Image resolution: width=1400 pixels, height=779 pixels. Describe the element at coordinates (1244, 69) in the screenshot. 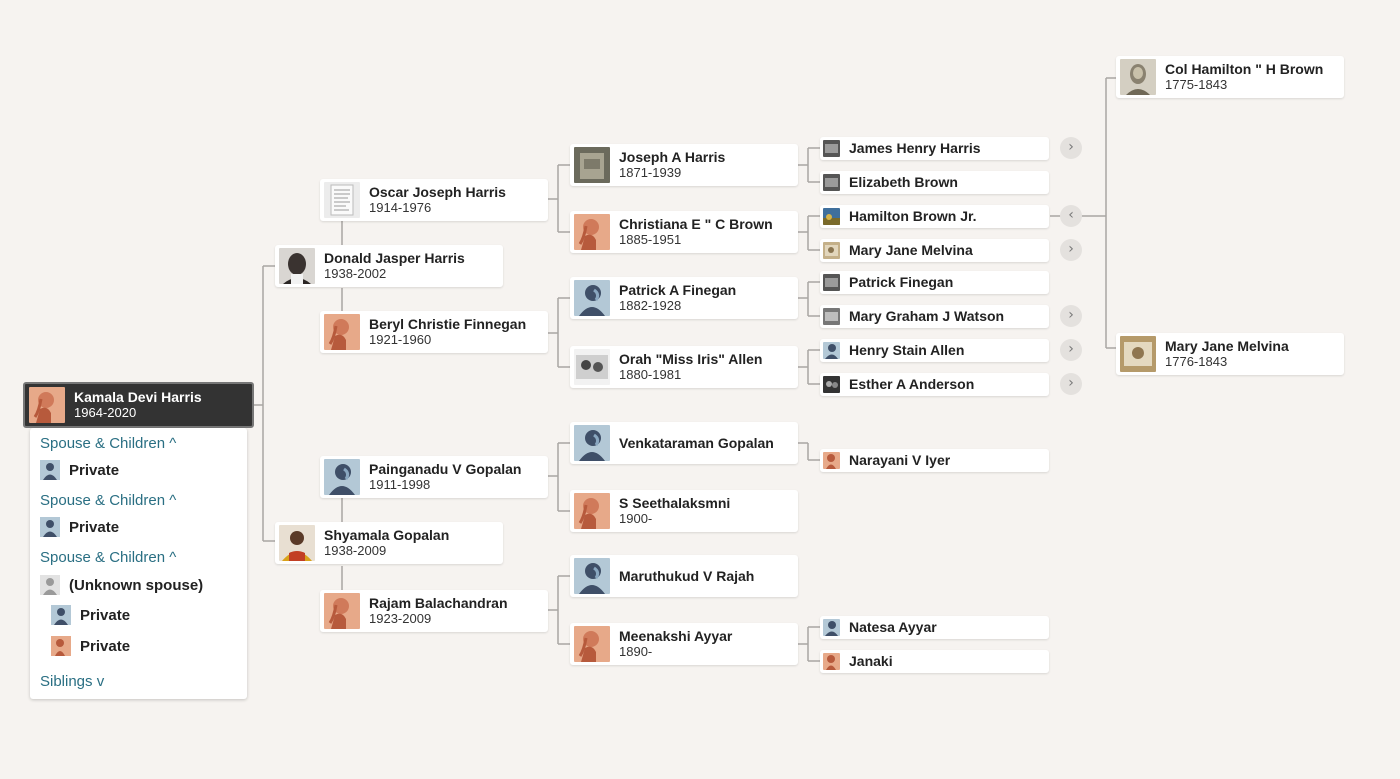

I see `person-name: Col Hamilton " H Brown` at that location.